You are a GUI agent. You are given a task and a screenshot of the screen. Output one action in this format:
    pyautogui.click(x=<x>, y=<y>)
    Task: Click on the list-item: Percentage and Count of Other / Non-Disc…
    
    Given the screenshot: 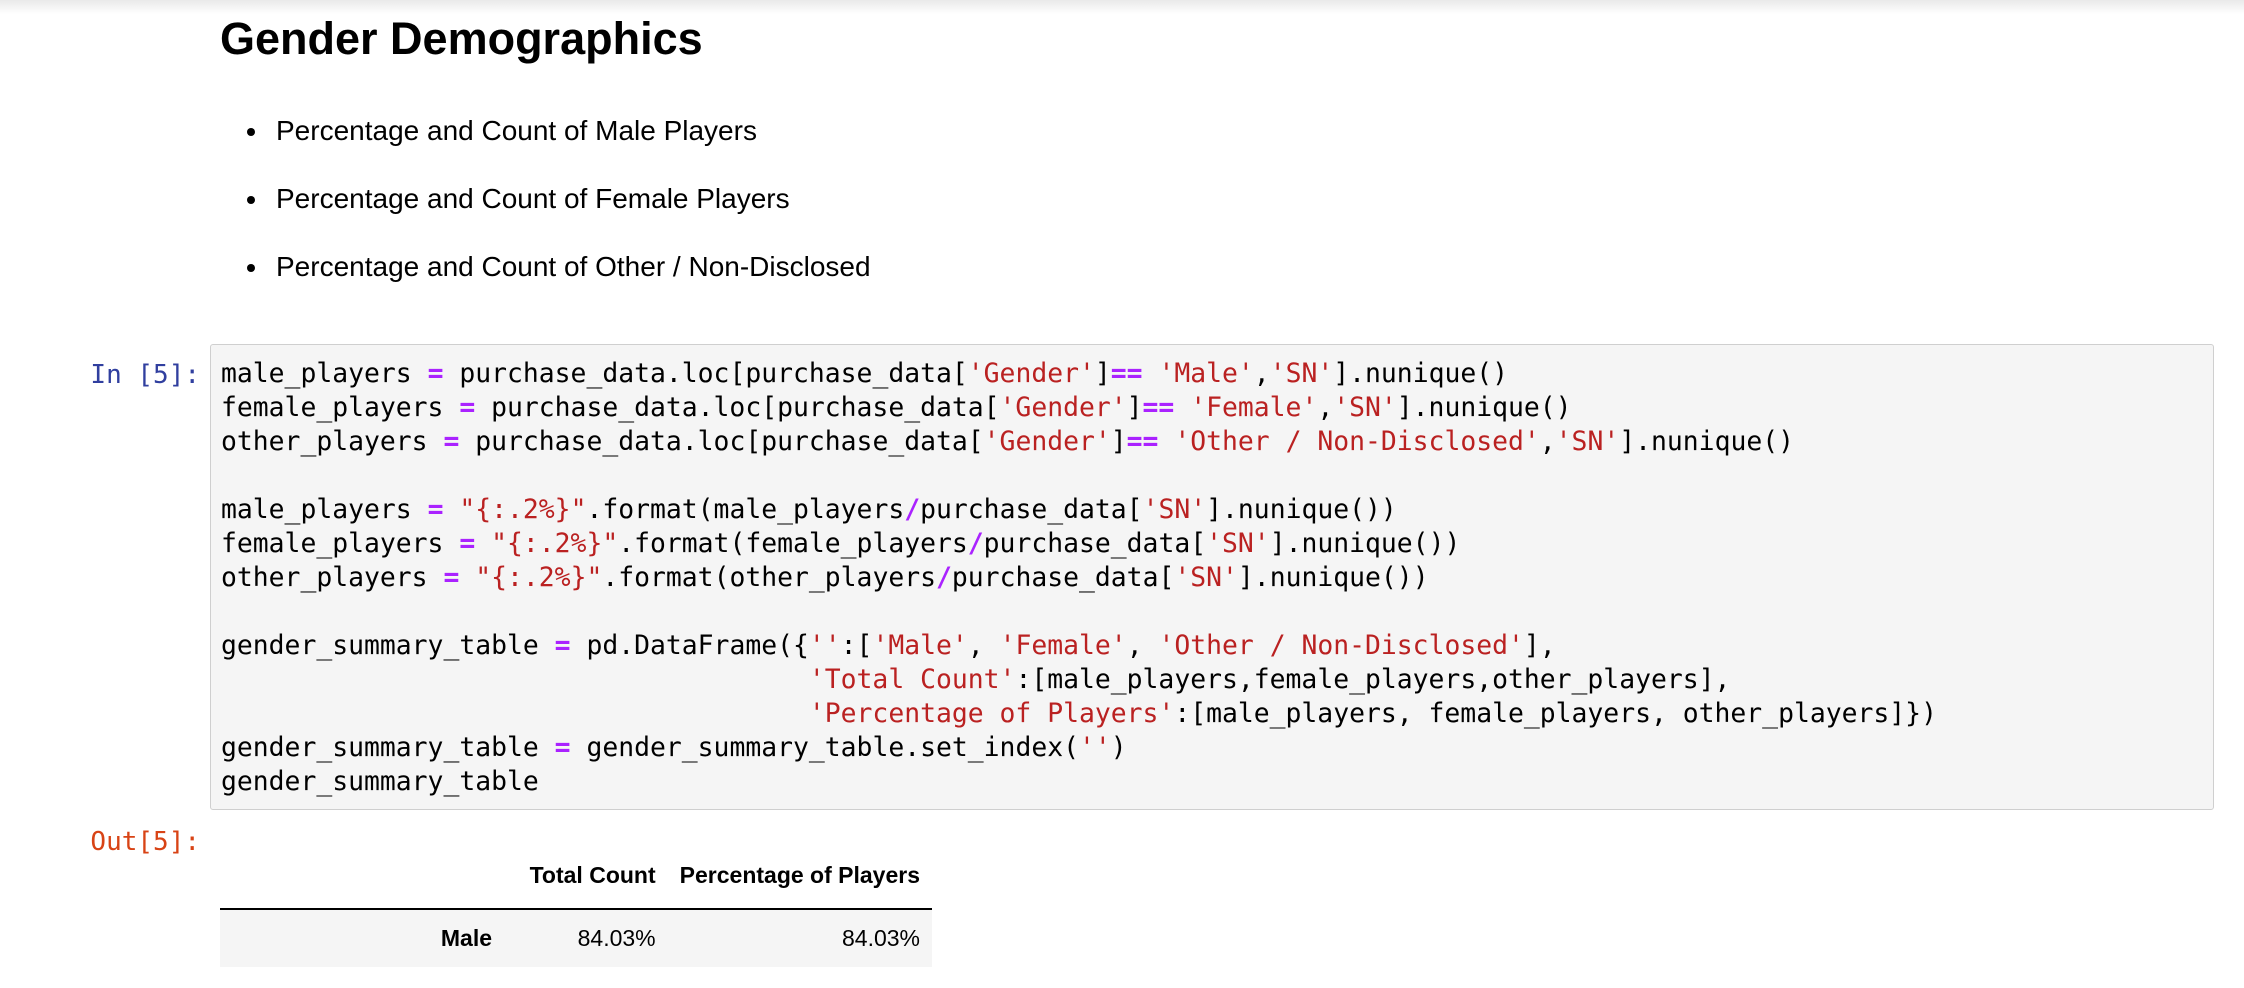 What is the action you would take?
    pyautogui.click(x=545, y=278)
    